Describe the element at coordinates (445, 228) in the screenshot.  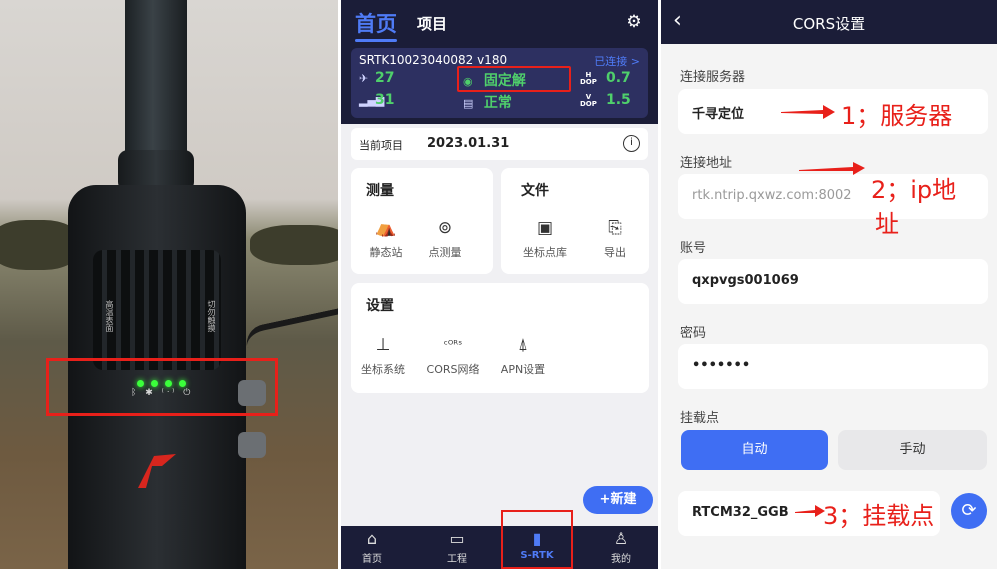
I see `location-pin-icon: ⊚` at that location.